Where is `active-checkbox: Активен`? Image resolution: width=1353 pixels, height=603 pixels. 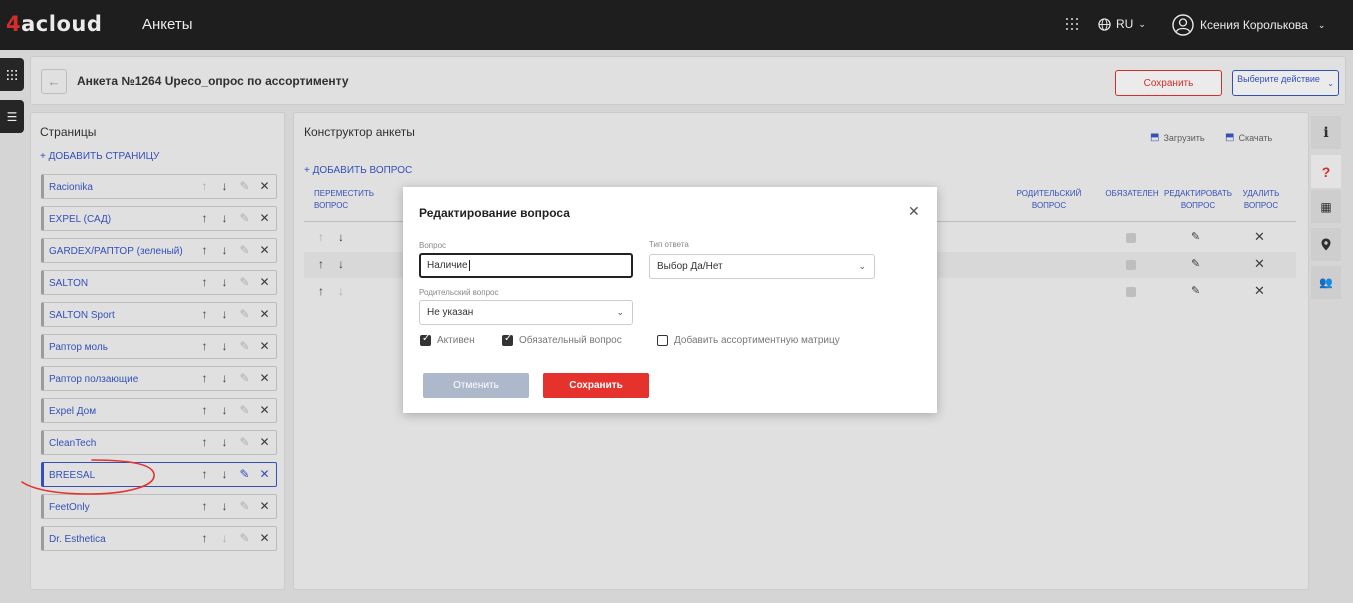
active-checkbox: Активен is located at coordinates (447, 339).